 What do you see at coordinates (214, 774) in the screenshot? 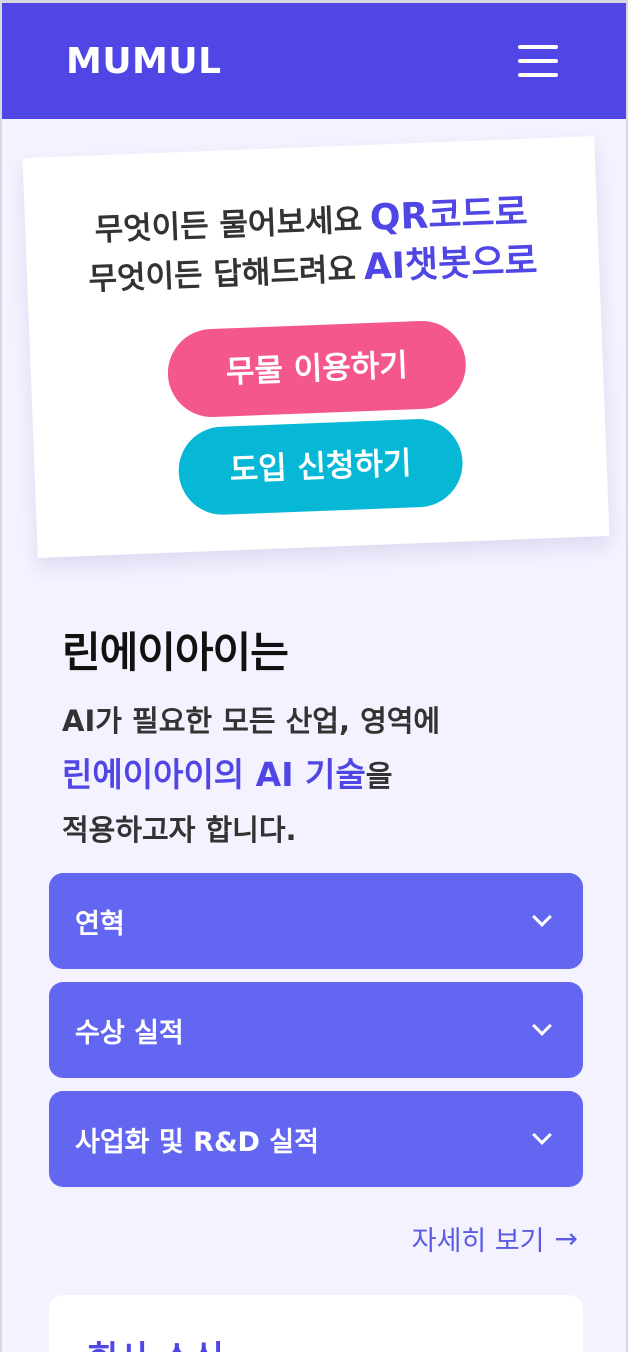
I see `about-desc-accent: 린에이아이의 AI 기술` at bounding box center [214, 774].